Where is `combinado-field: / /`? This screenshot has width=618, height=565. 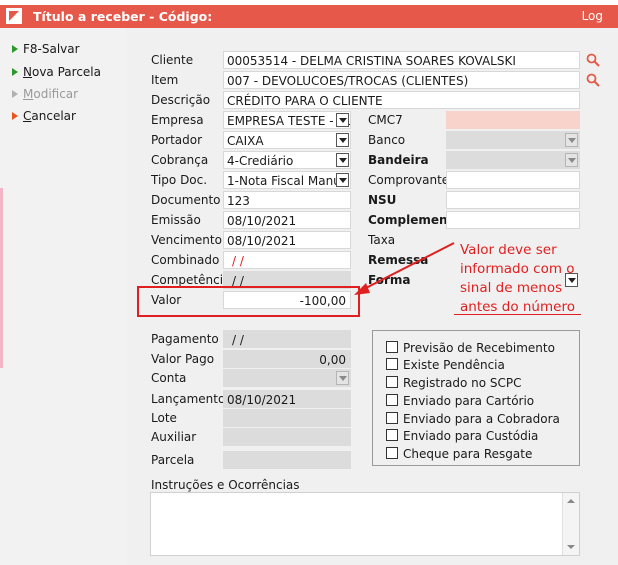
combinado-field: / / is located at coordinates (287, 260).